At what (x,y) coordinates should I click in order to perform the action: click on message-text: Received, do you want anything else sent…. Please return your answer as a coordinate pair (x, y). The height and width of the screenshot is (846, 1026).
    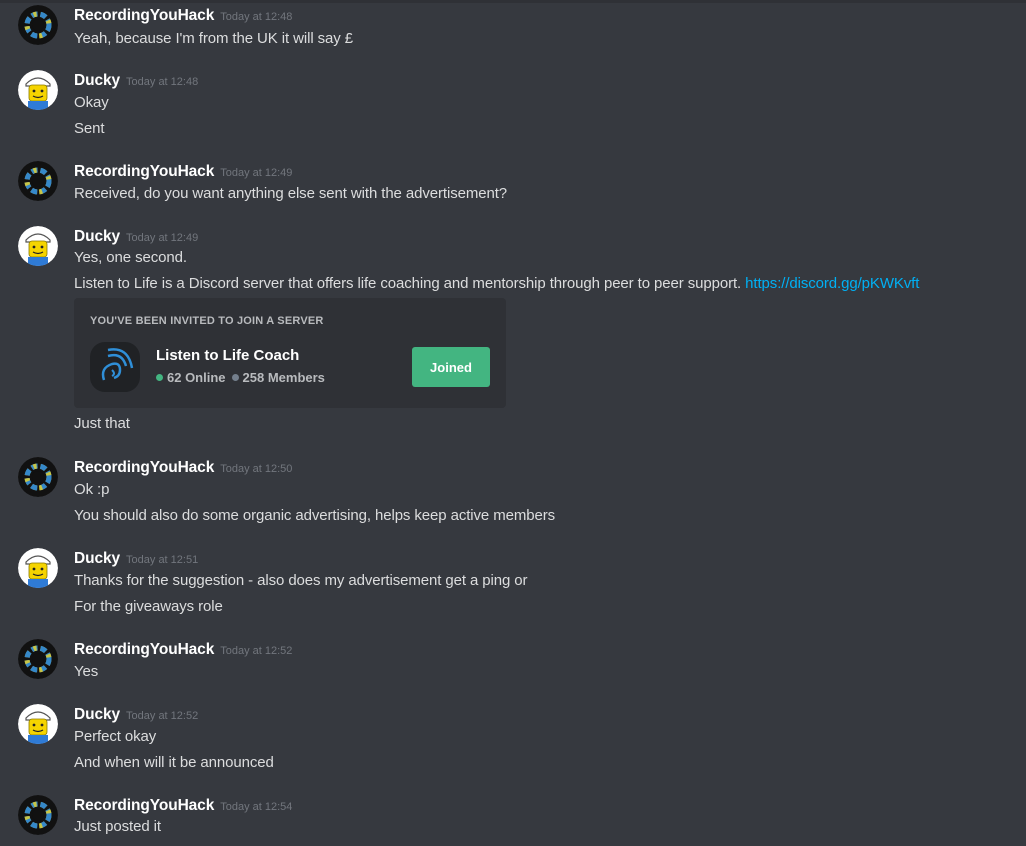
    Looking at the image, I should click on (291, 193).